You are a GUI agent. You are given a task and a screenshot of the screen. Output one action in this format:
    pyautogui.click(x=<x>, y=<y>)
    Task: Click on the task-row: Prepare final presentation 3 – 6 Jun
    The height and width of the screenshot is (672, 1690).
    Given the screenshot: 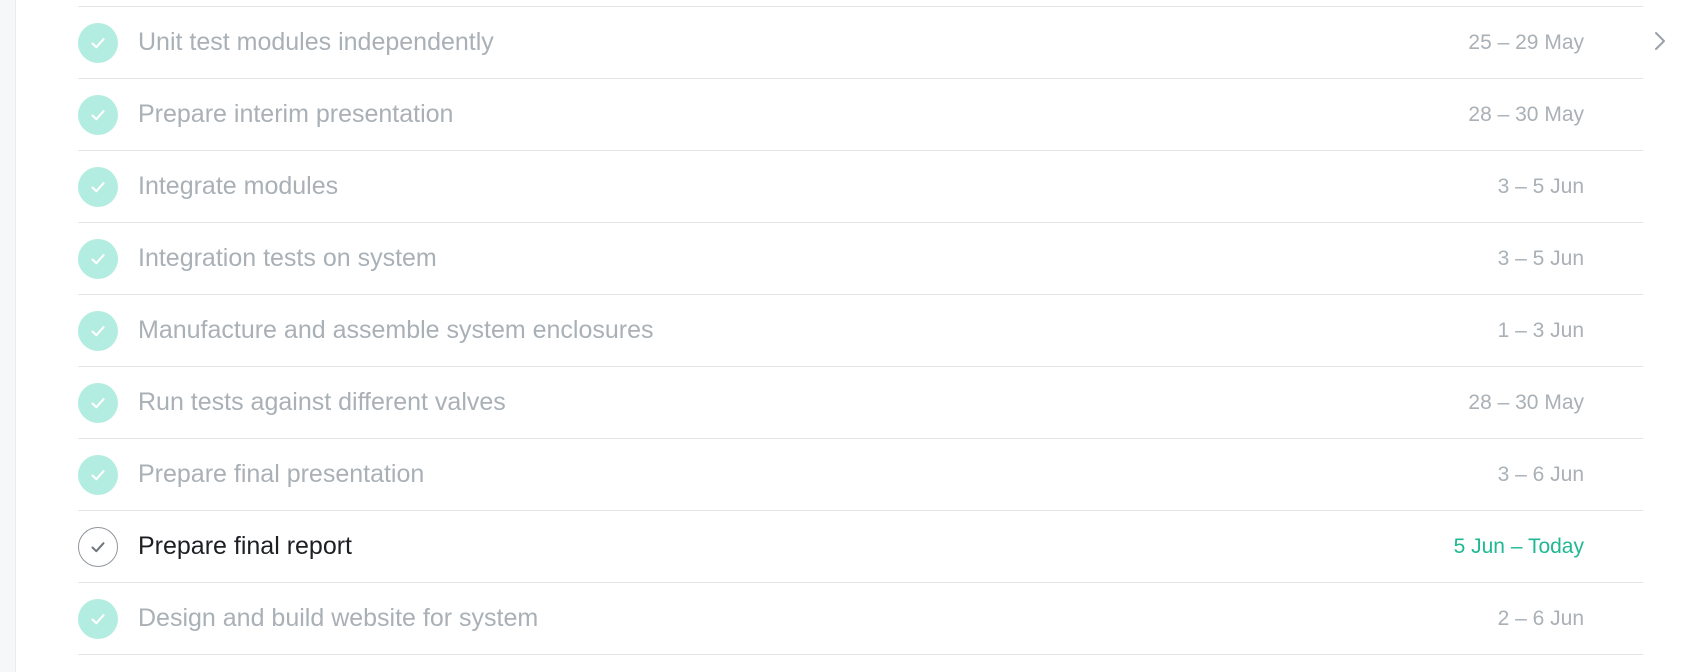 What is the action you would take?
    pyautogui.click(x=860, y=475)
    